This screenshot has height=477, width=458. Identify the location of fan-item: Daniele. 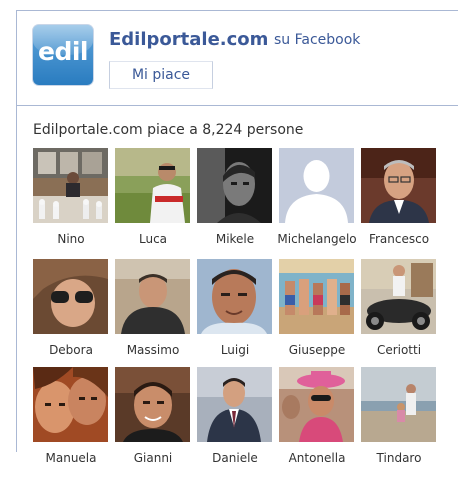
(235, 418).